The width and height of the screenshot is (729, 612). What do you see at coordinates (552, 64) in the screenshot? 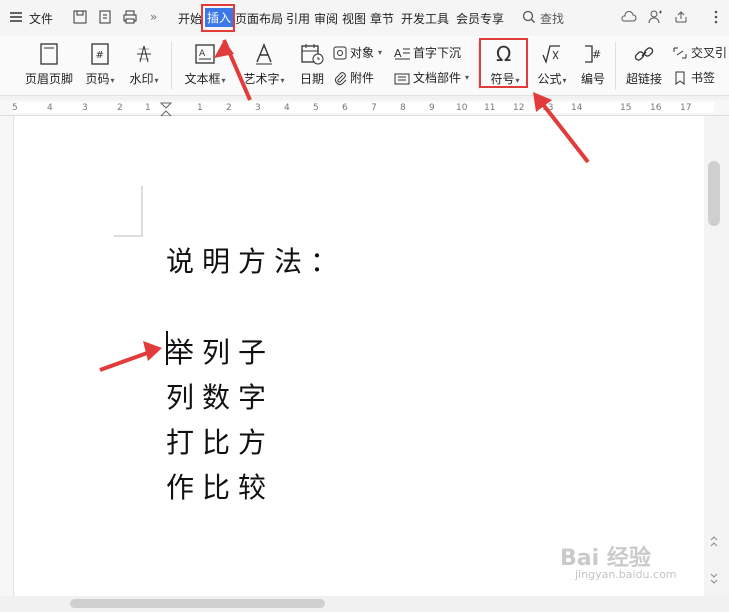
I see `formula-button: 公式▾` at bounding box center [552, 64].